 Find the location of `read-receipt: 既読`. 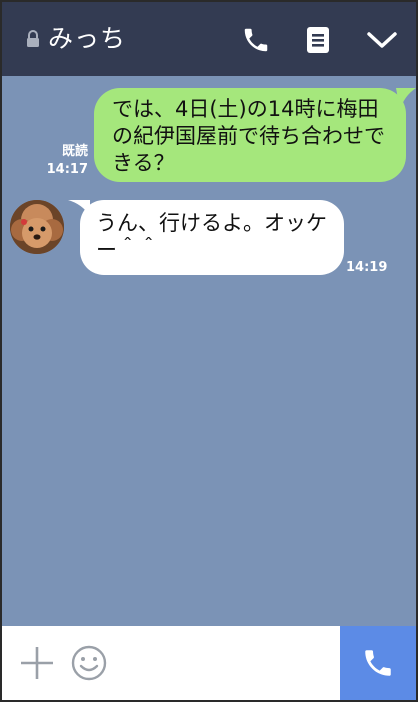

read-receipt: 既読 is located at coordinates (74, 151).